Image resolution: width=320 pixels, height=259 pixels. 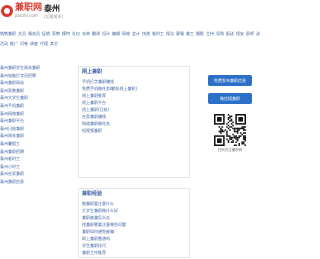 What do you see at coordinates (170, 33) in the screenshot?
I see `category-link: 保洁` at bounding box center [170, 33].